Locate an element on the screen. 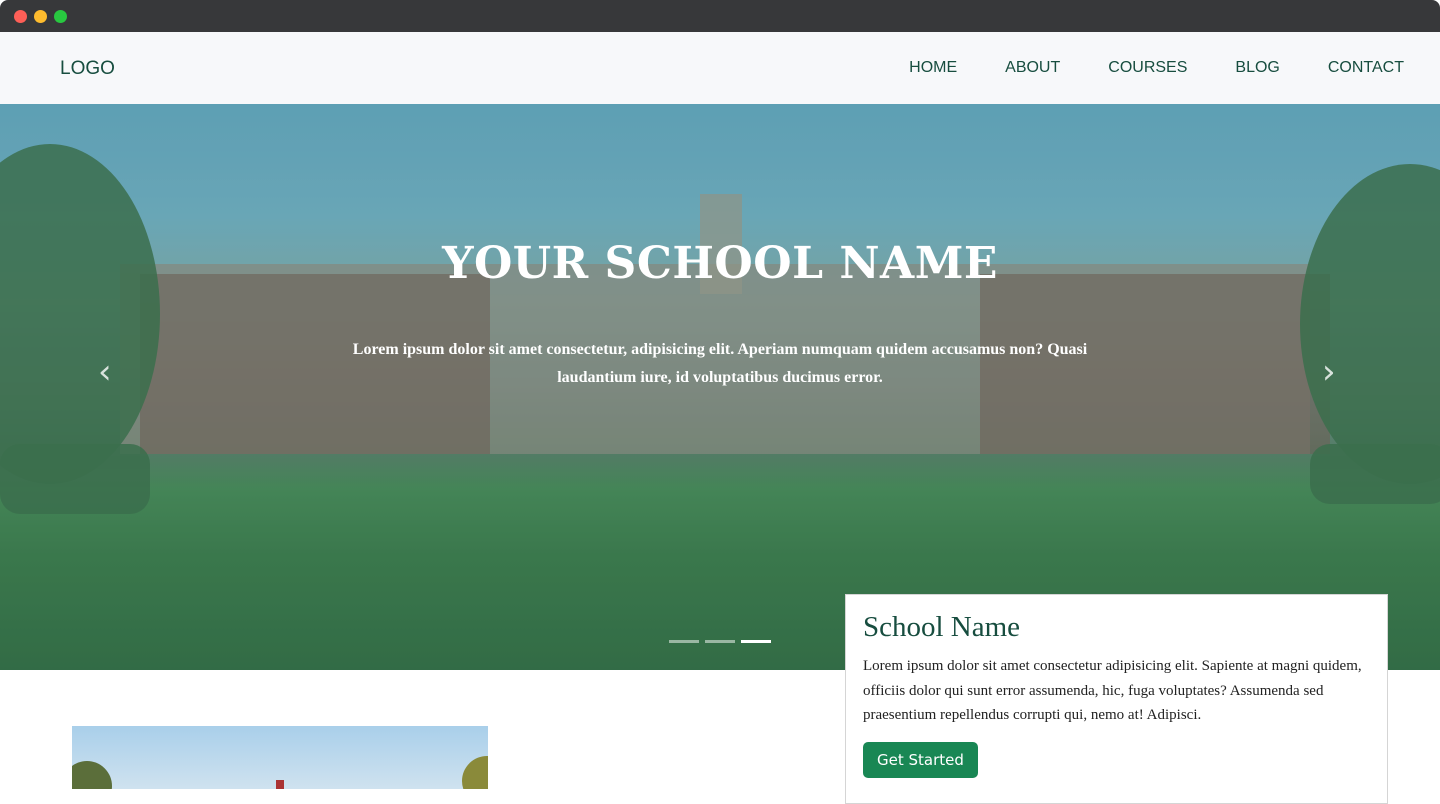  nav-menu: HOME ABOUT COURSES BLOG CONTACT is located at coordinates (1156, 68).